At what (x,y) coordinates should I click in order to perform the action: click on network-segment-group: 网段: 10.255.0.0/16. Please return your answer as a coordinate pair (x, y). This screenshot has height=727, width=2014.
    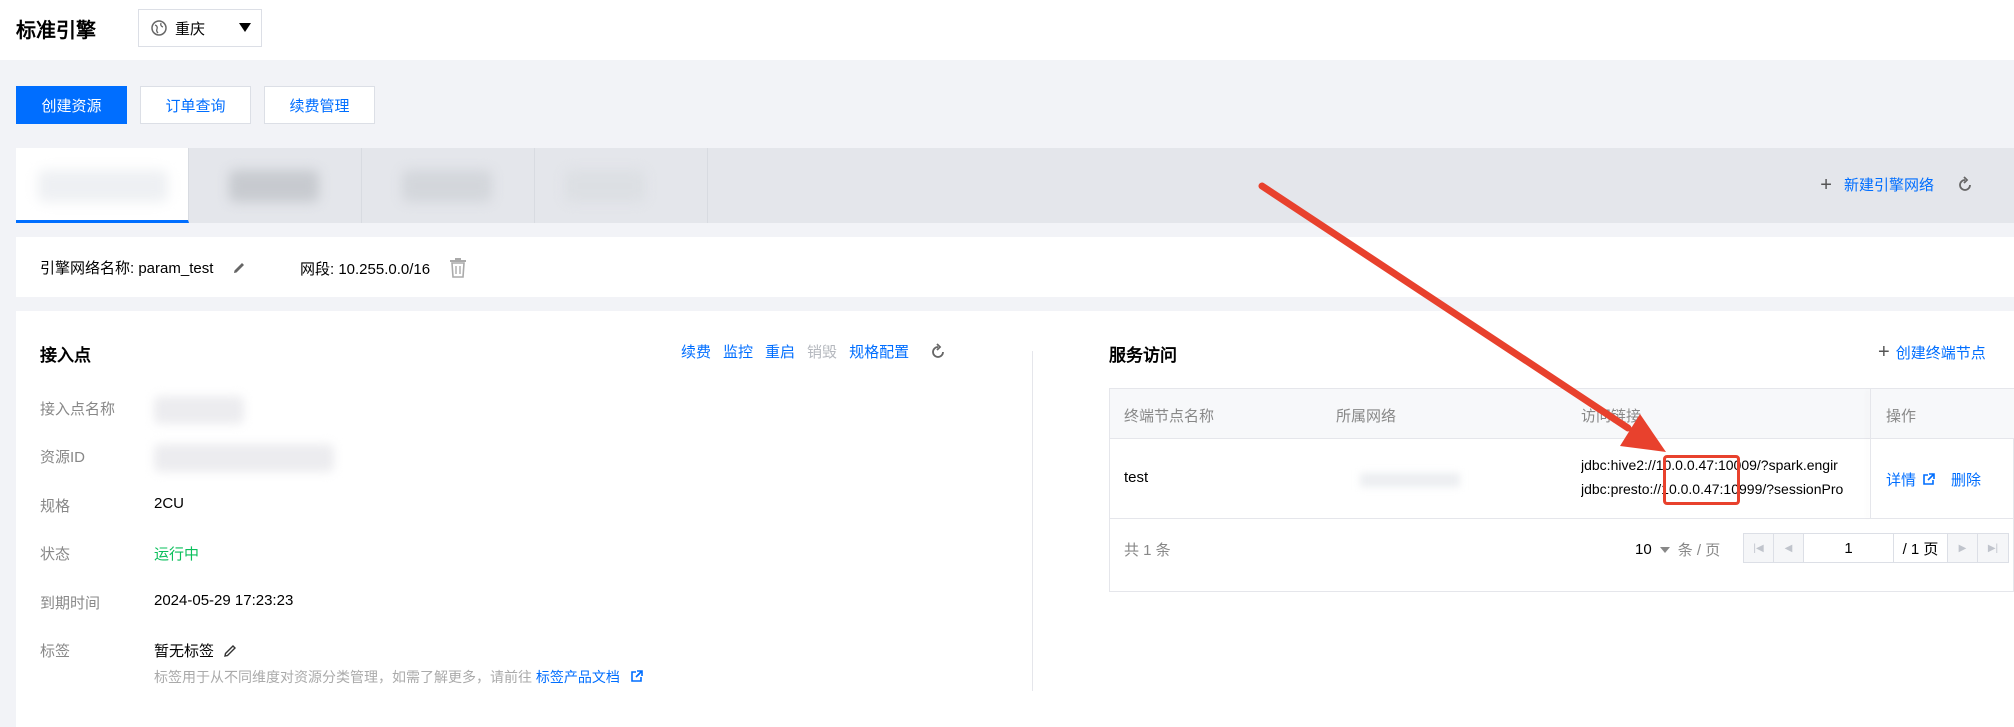
    Looking at the image, I should click on (384, 268).